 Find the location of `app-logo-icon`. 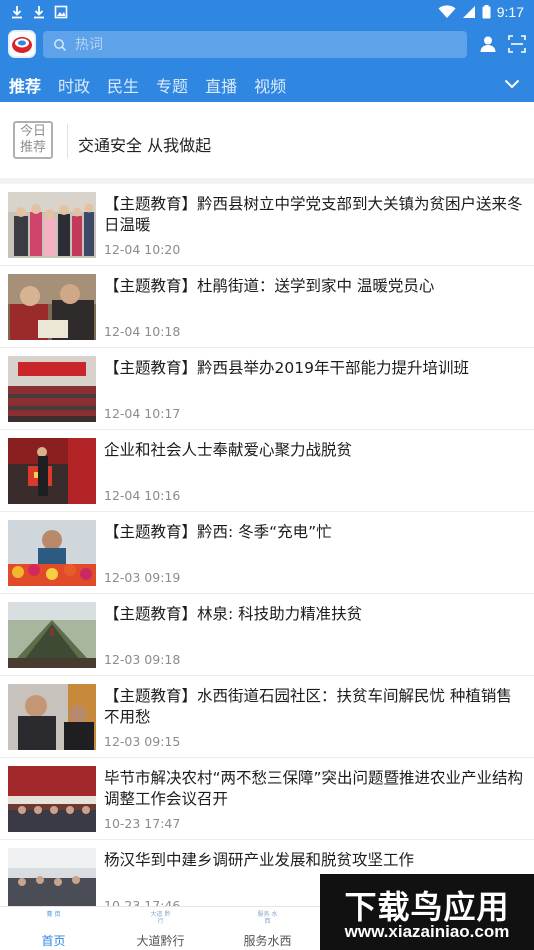

app-logo-icon is located at coordinates (22, 45).